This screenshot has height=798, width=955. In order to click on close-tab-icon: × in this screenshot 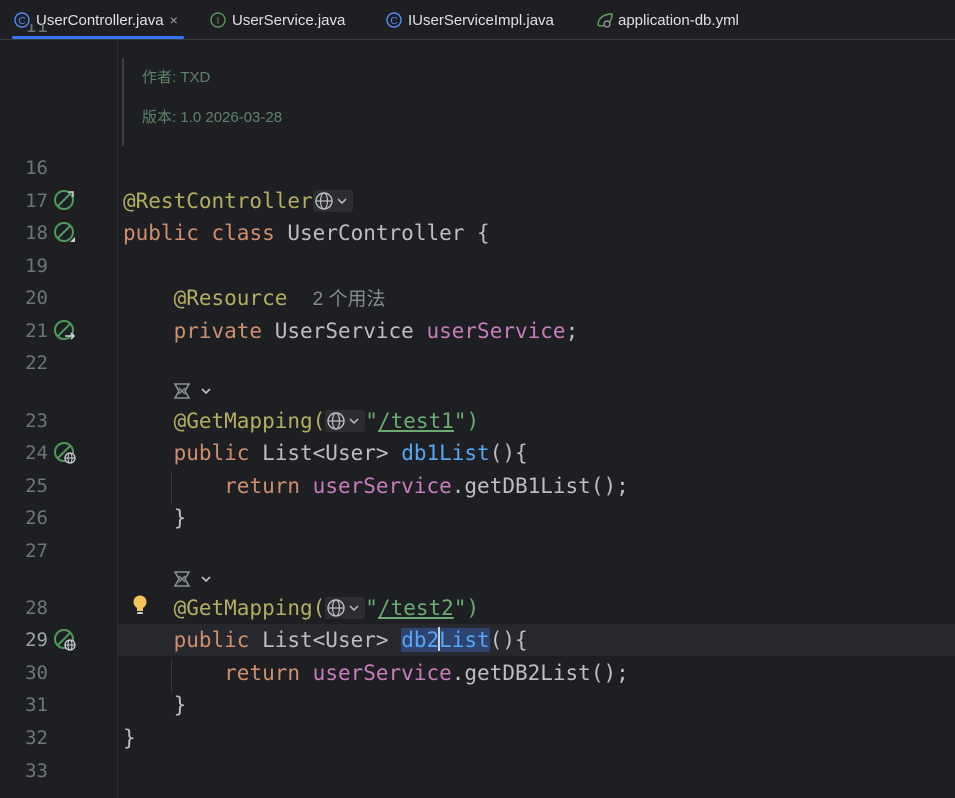, I will do `click(174, 20)`.